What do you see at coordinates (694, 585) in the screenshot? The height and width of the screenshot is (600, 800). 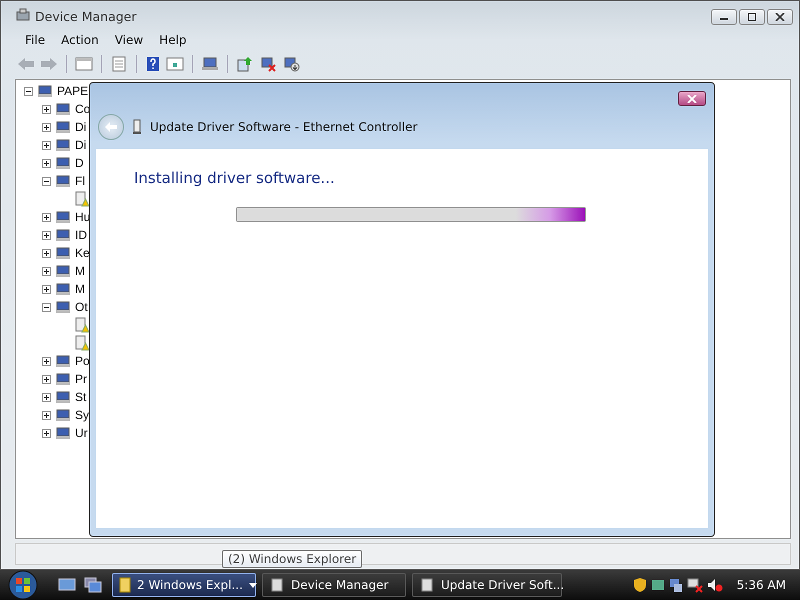 I see `network-error-icon` at bounding box center [694, 585].